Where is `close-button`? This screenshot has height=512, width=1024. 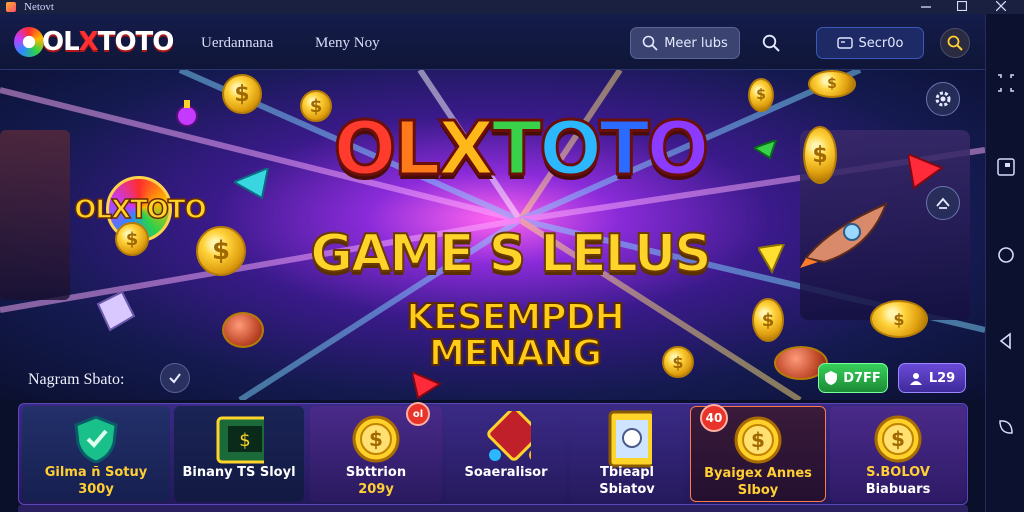
close-button is located at coordinates (1001, 6).